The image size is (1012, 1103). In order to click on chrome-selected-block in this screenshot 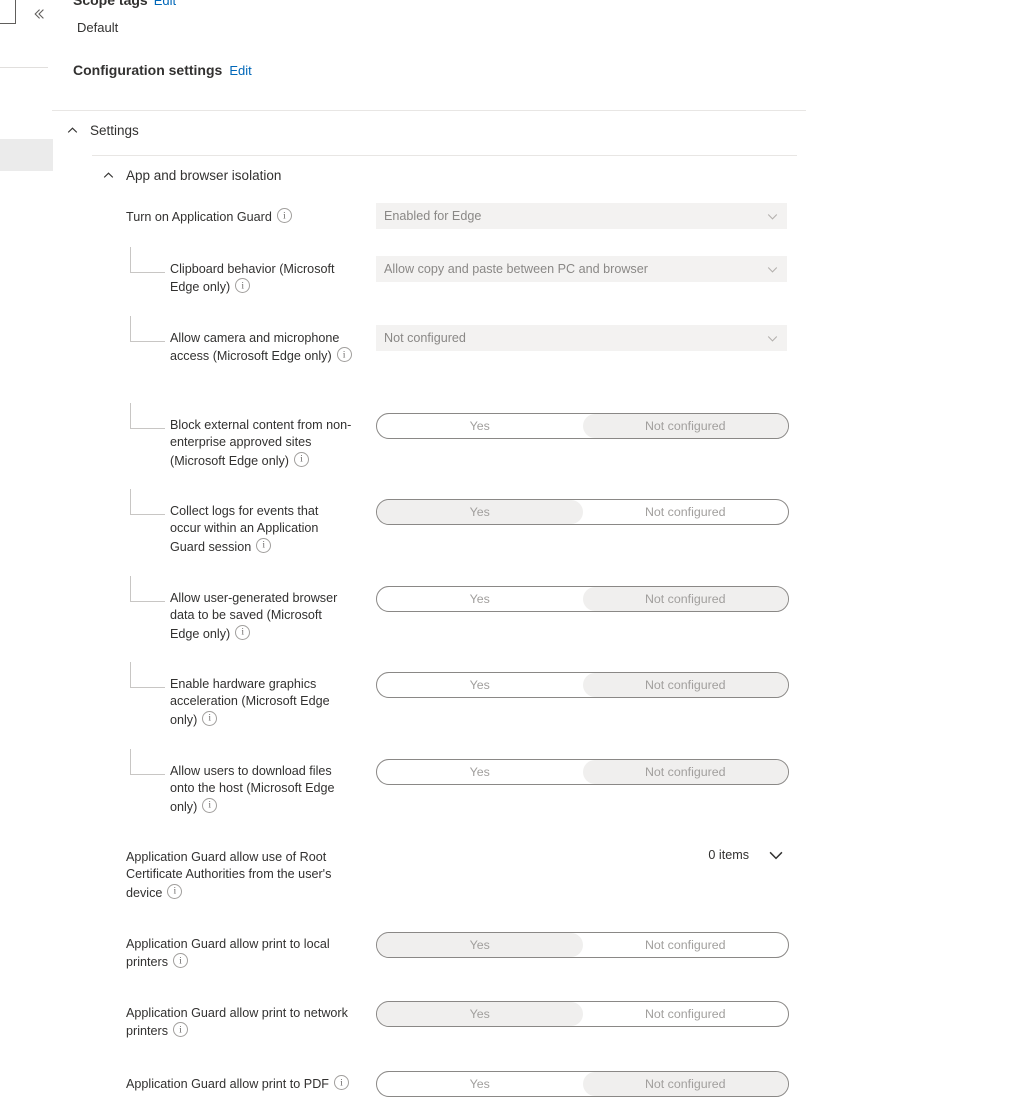, I will do `click(26, 155)`.